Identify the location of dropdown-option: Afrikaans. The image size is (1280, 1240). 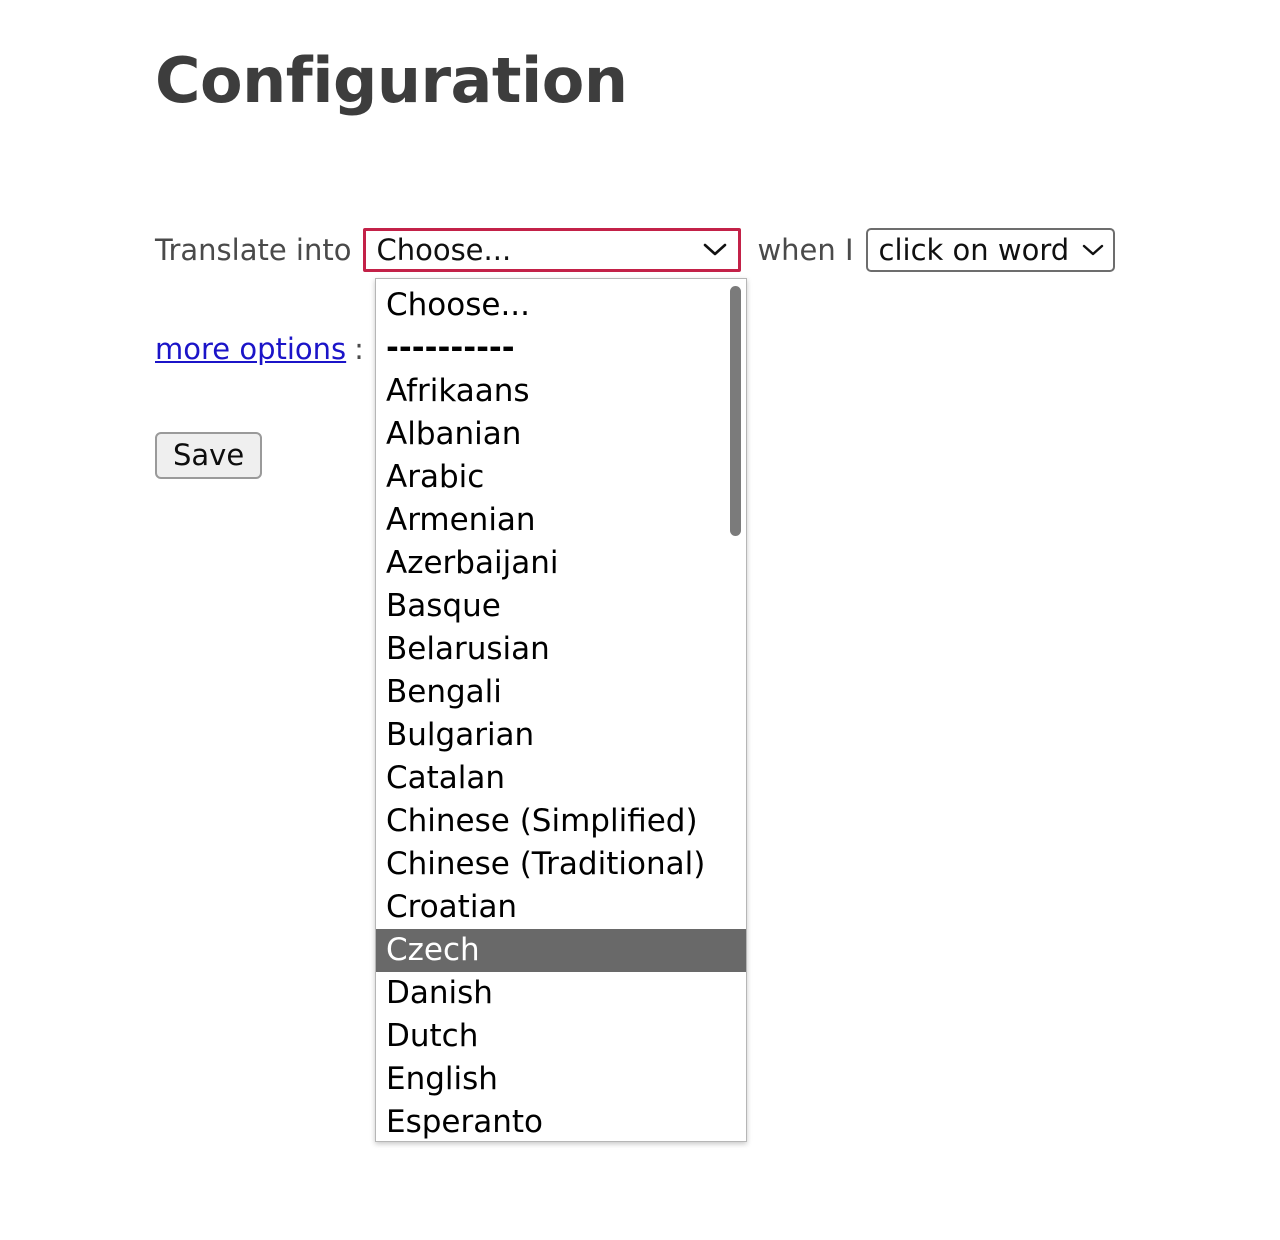
(561, 391).